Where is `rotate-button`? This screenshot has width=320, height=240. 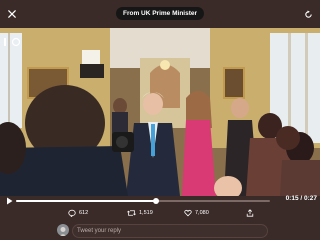
rotate-button is located at coordinates (308, 14).